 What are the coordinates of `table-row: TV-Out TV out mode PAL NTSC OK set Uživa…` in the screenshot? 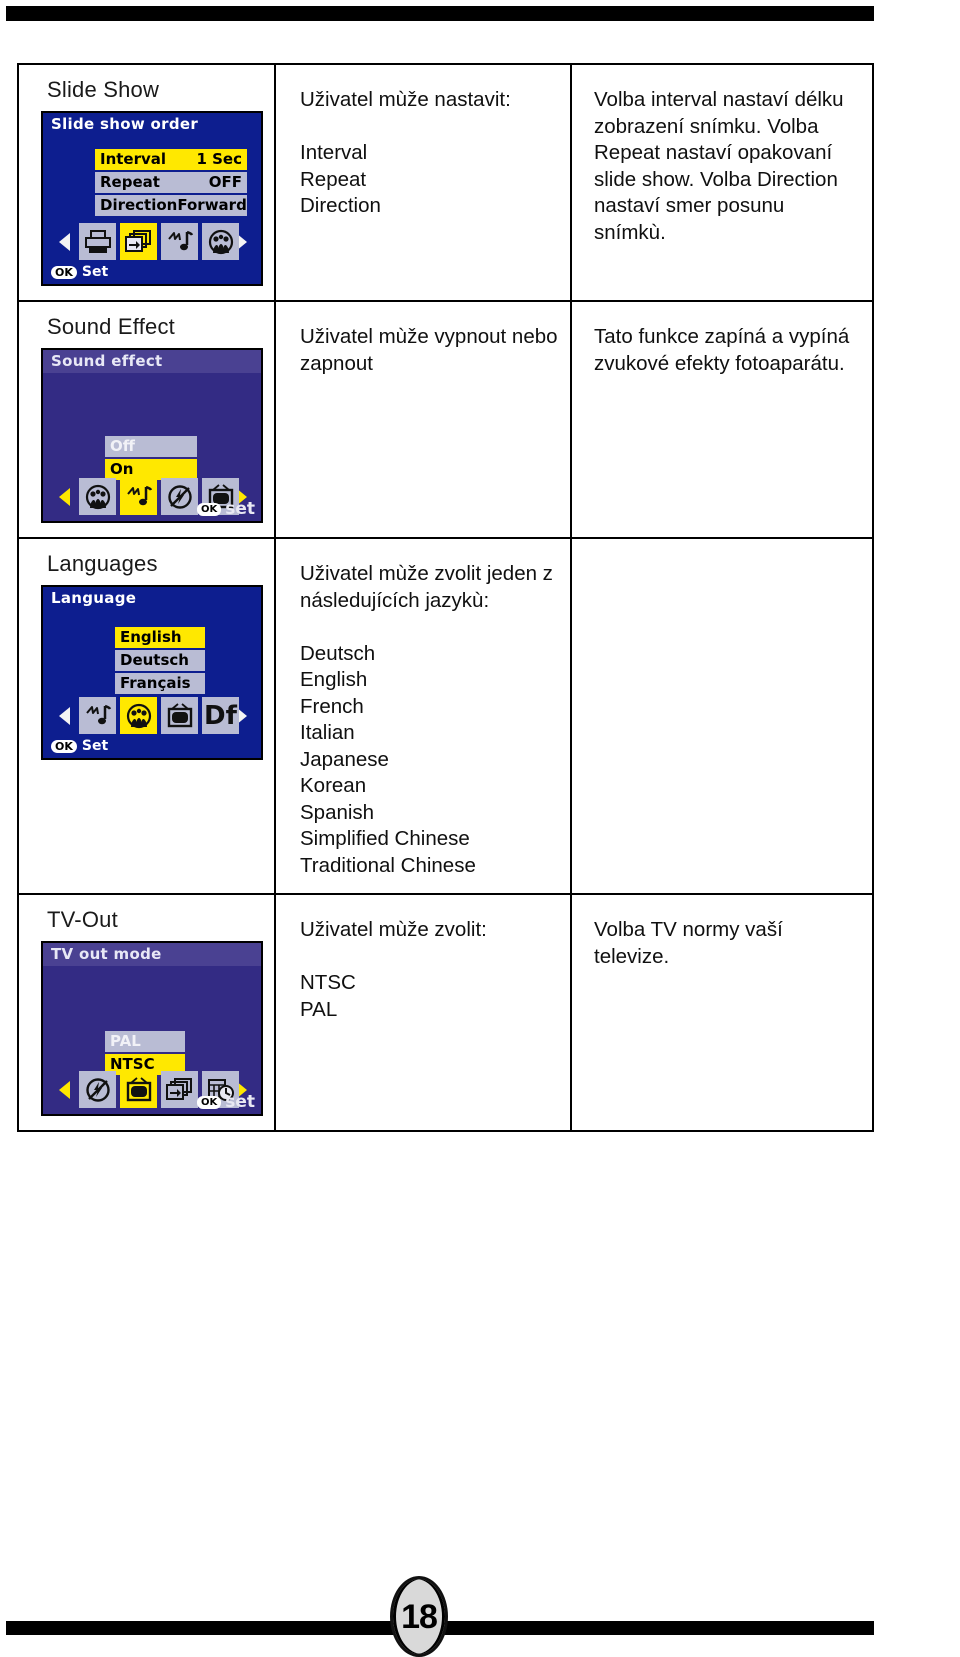 It's located at (445, 1012).